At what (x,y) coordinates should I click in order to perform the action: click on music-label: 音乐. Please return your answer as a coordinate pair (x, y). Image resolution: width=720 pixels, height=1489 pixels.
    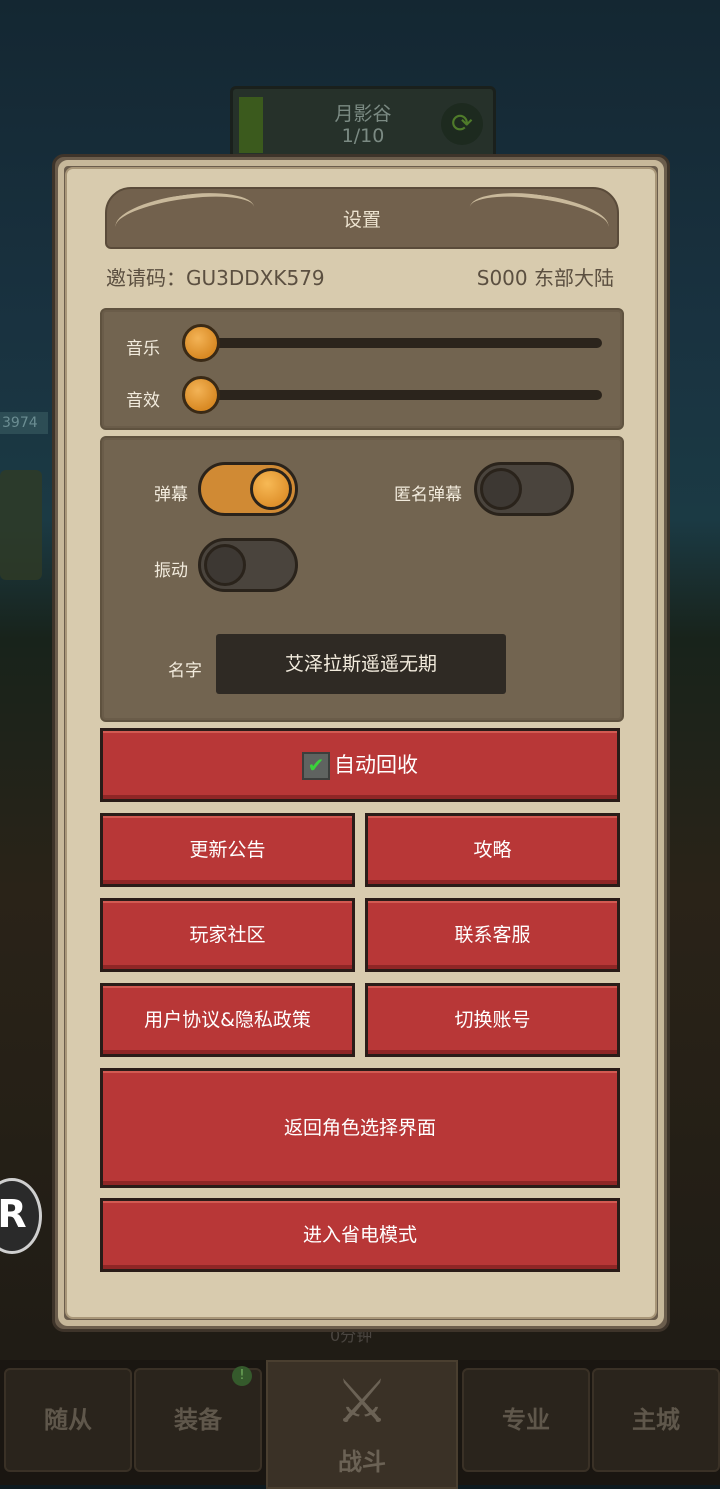
    Looking at the image, I should click on (143, 349).